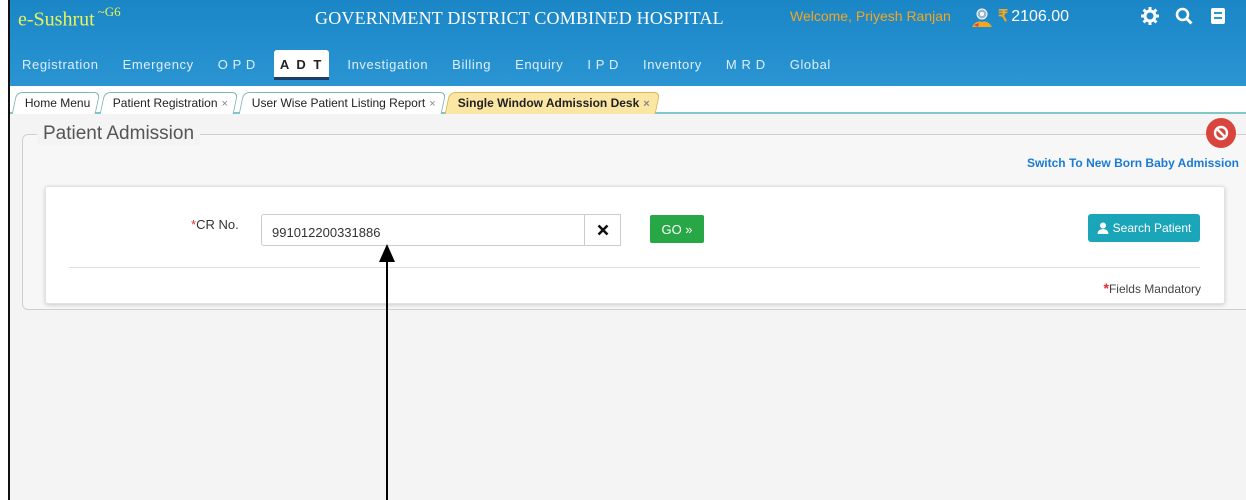  Describe the element at coordinates (56, 19) in the screenshot. I see `brand-name: e-Sushrut` at that location.